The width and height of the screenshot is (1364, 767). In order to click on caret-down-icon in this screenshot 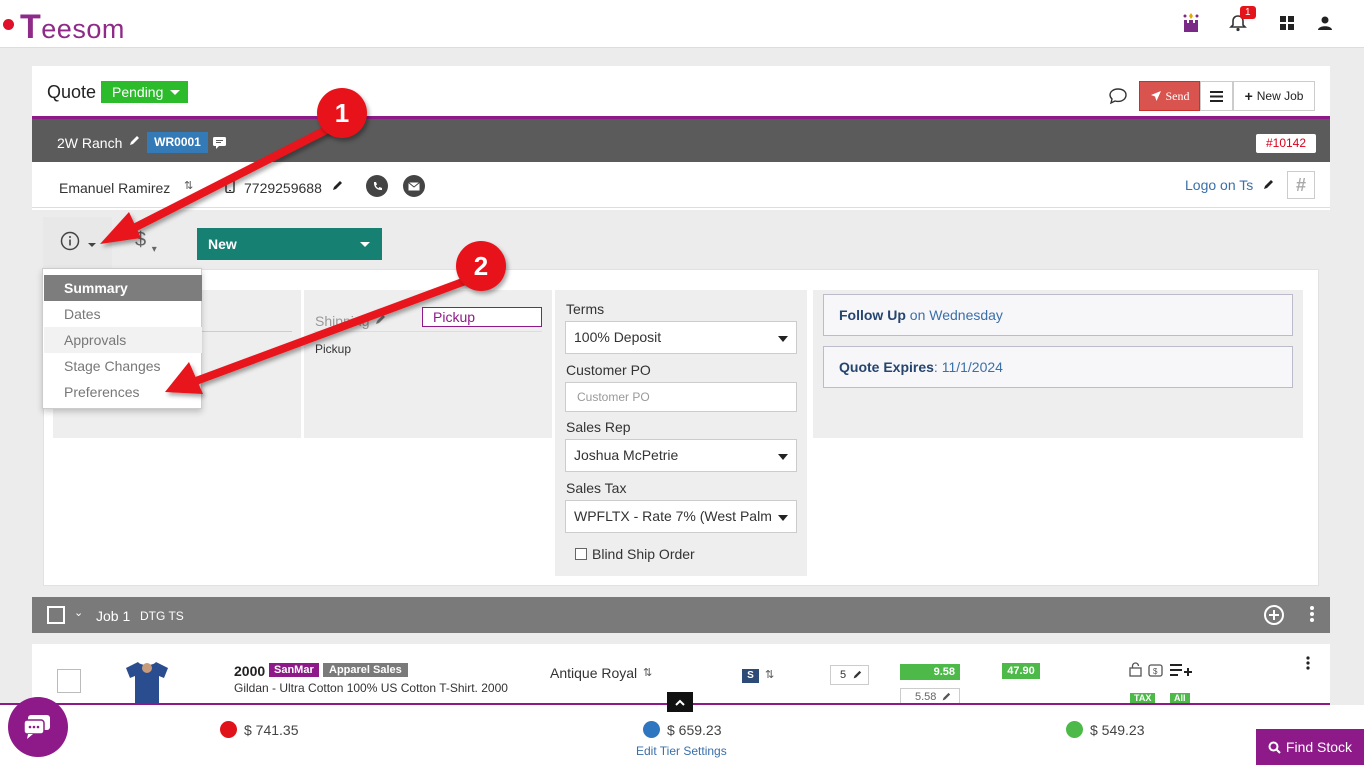, I will do `click(92, 245)`.